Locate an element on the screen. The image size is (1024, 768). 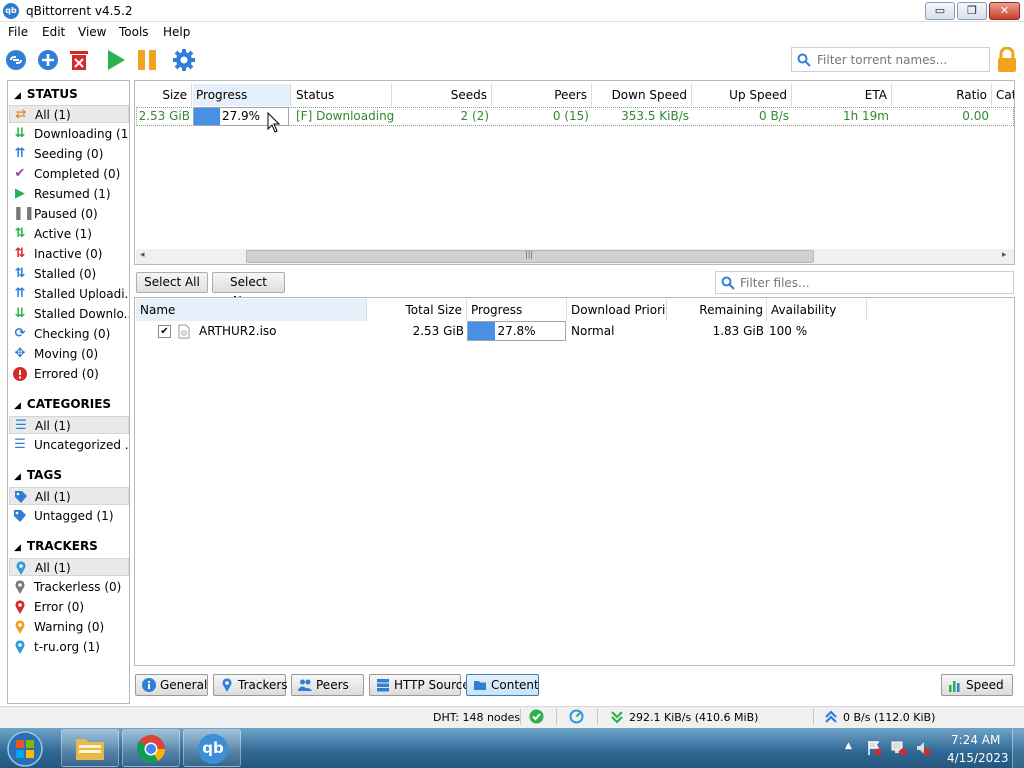
hscrollbar-thumb: ||| is located at coordinates (530, 256).